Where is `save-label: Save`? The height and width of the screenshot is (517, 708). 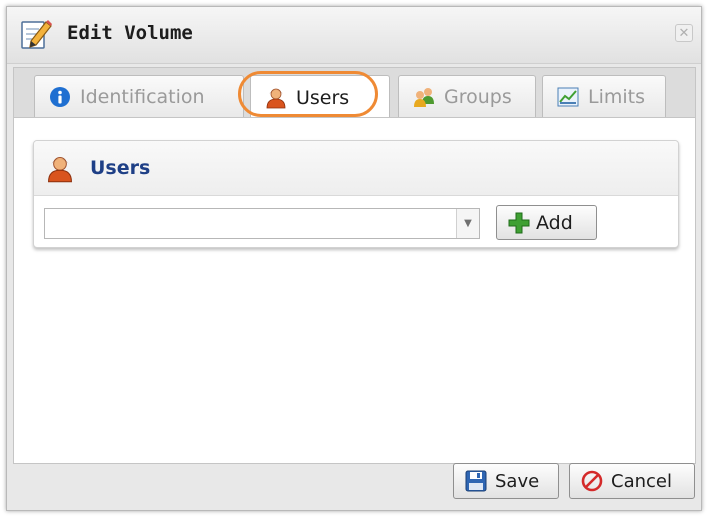 save-label: Save is located at coordinates (517, 481).